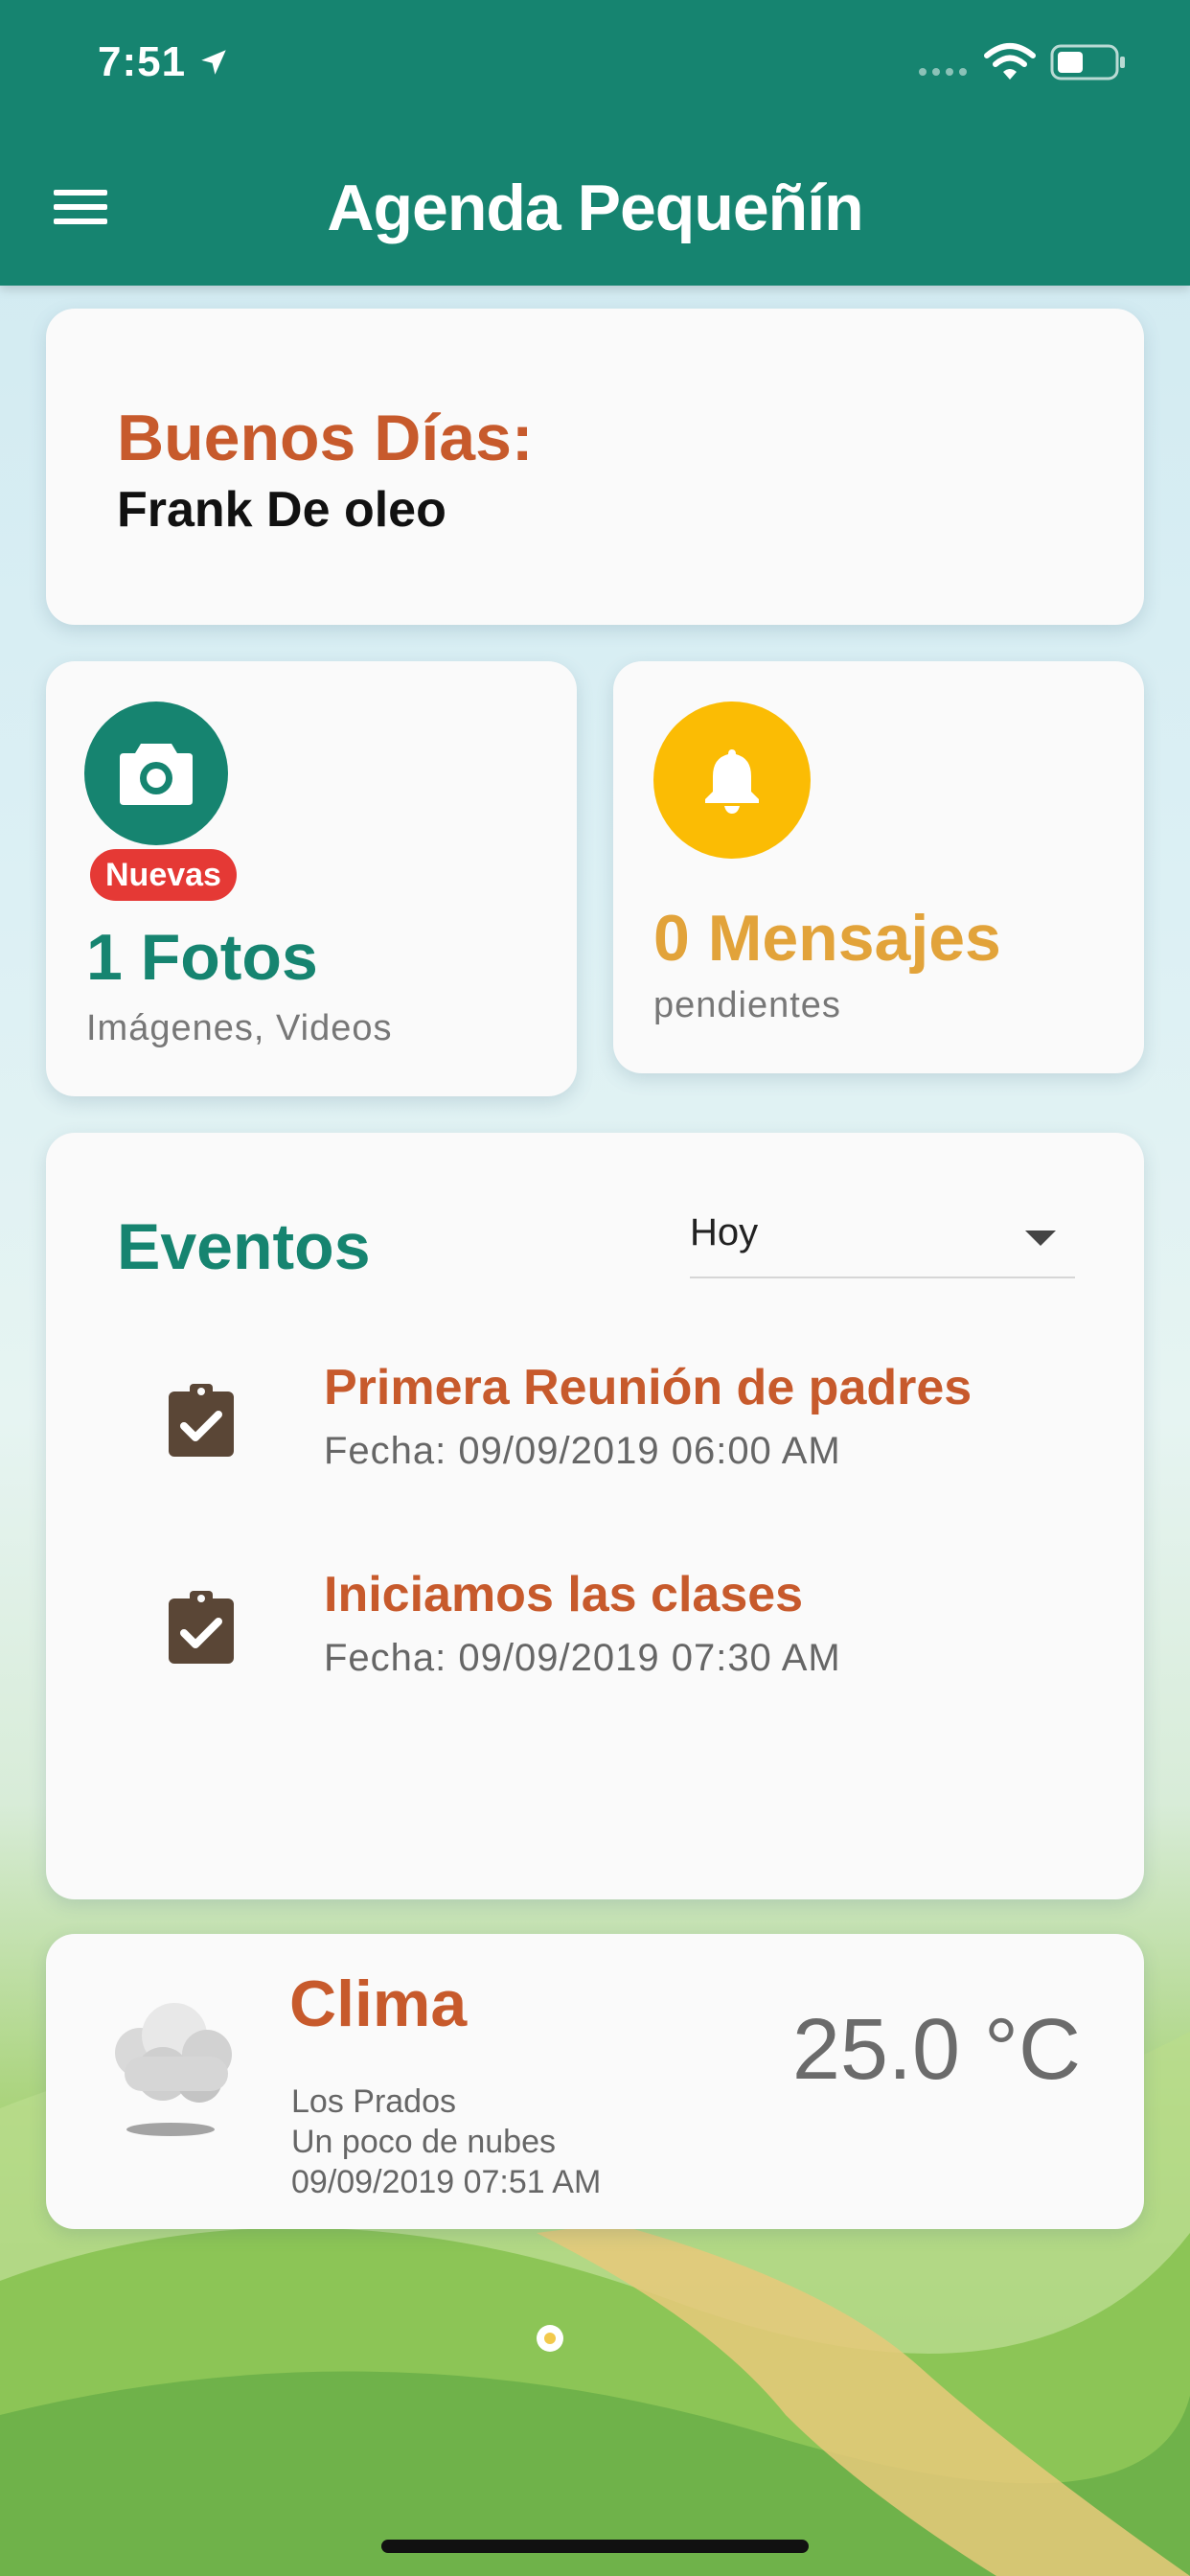 The image size is (1190, 2576). I want to click on weather-title: Clima, so click(379, 2004).